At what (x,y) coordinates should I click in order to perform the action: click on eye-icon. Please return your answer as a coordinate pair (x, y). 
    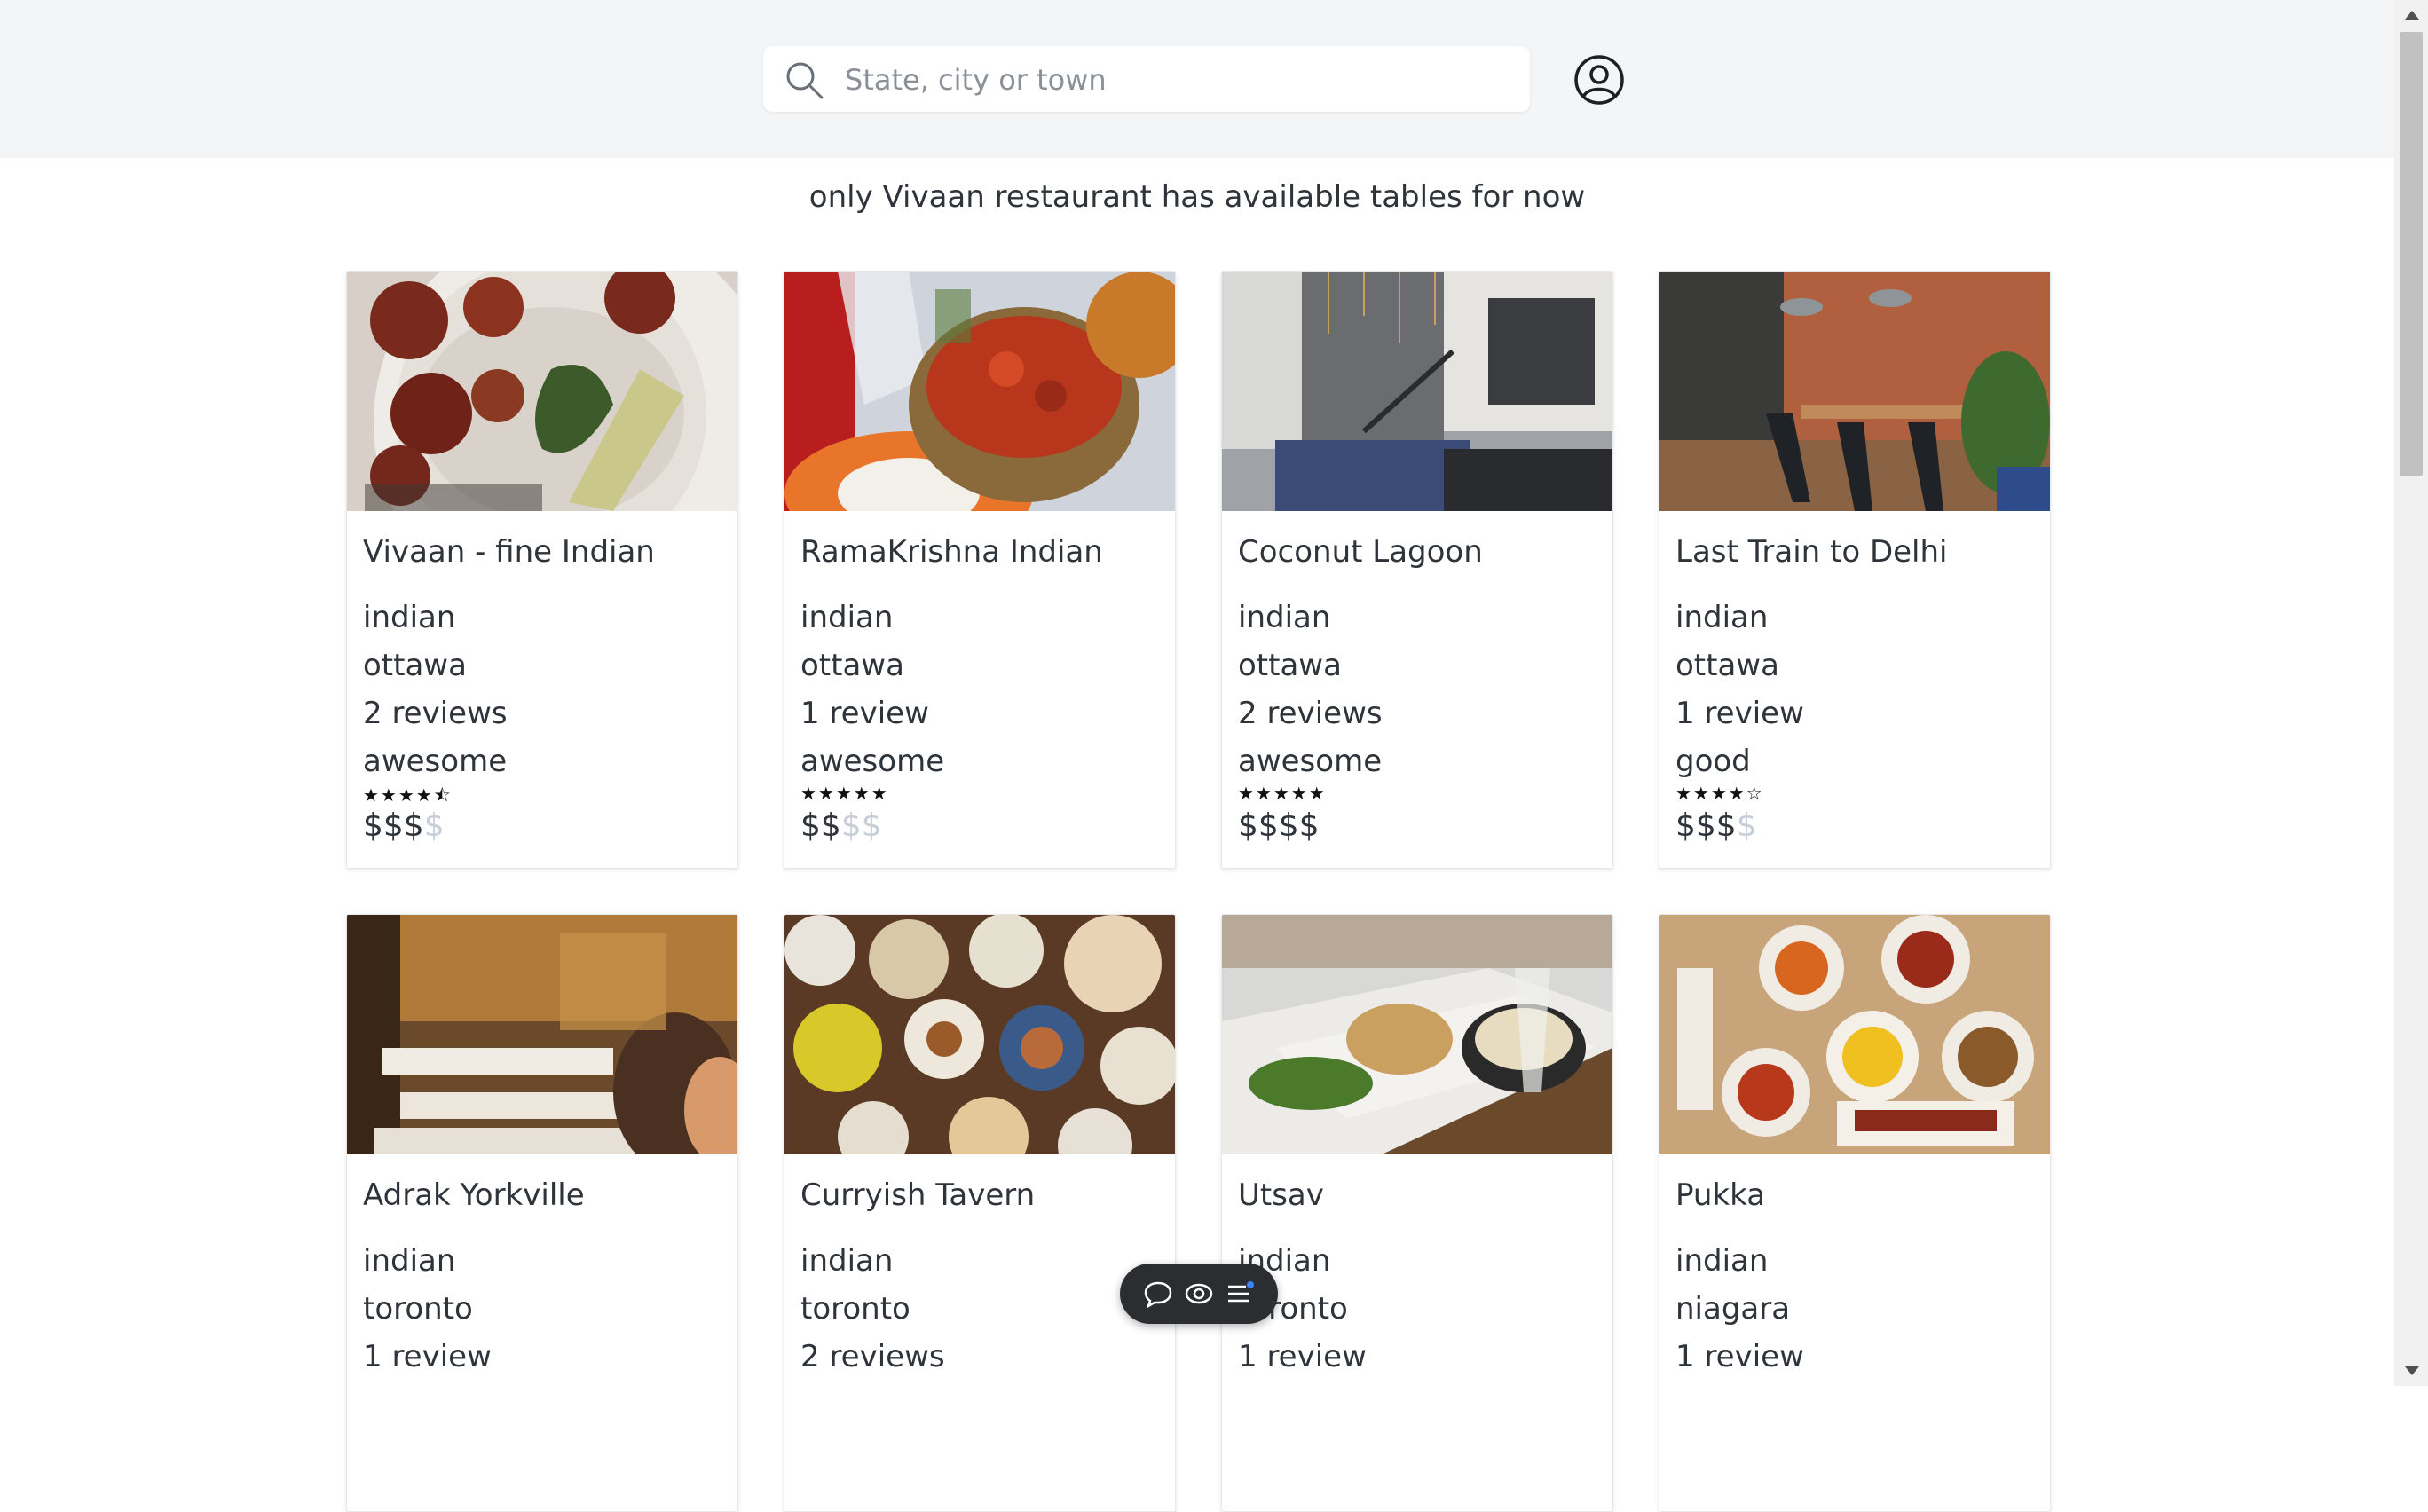
    Looking at the image, I should click on (1199, 1294).